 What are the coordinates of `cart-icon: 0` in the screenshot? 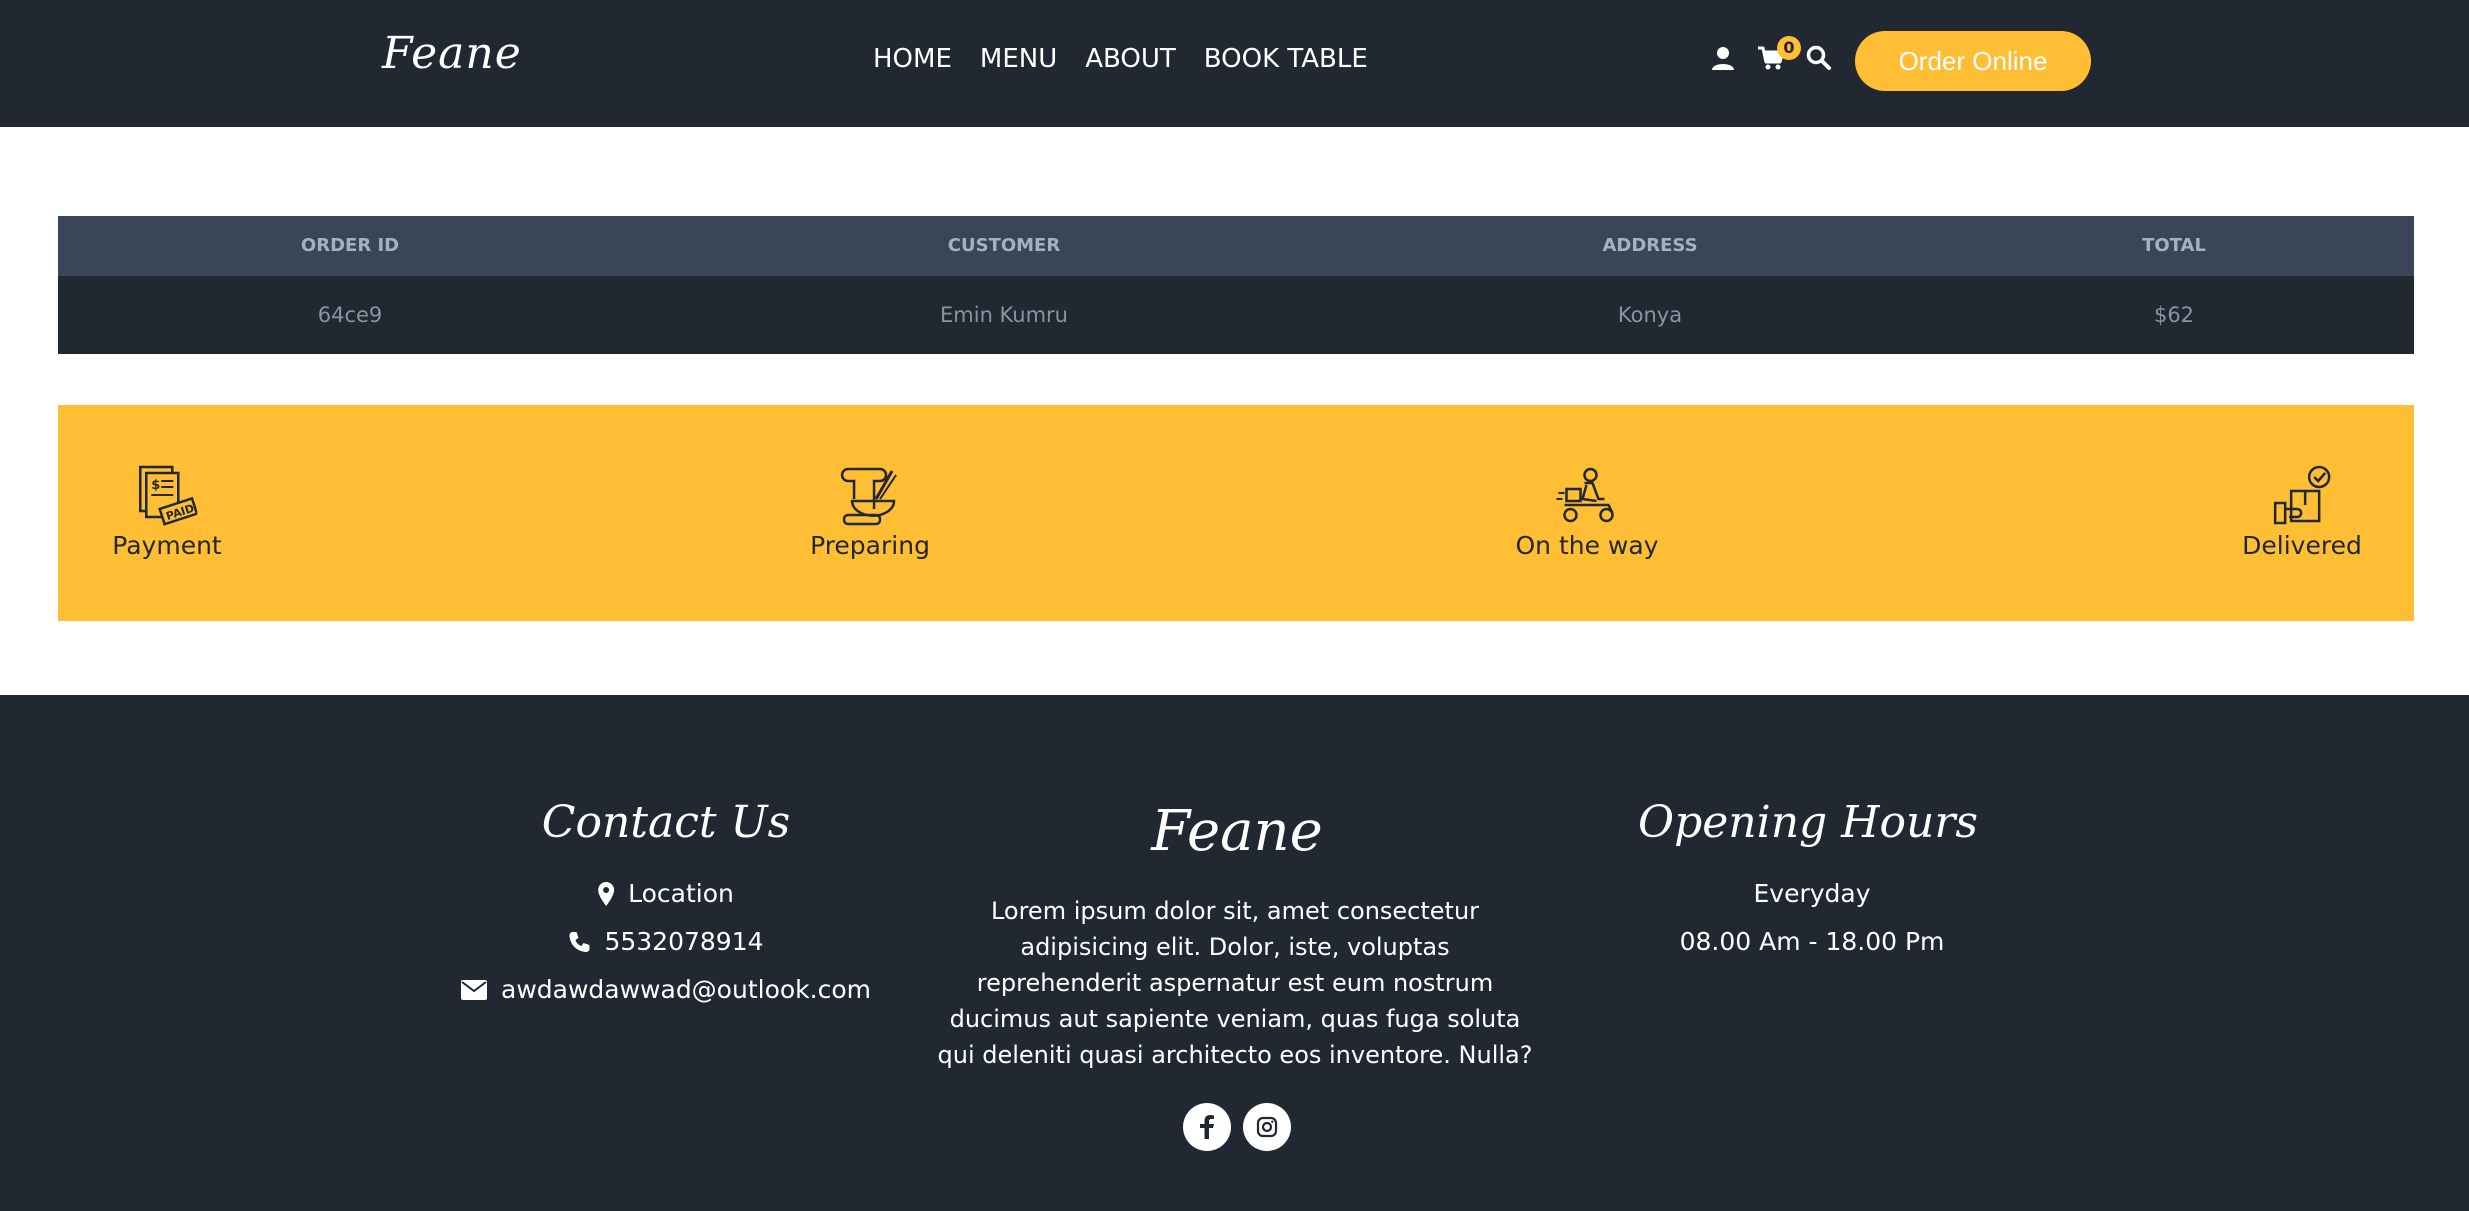 It's located at (1778, 54).